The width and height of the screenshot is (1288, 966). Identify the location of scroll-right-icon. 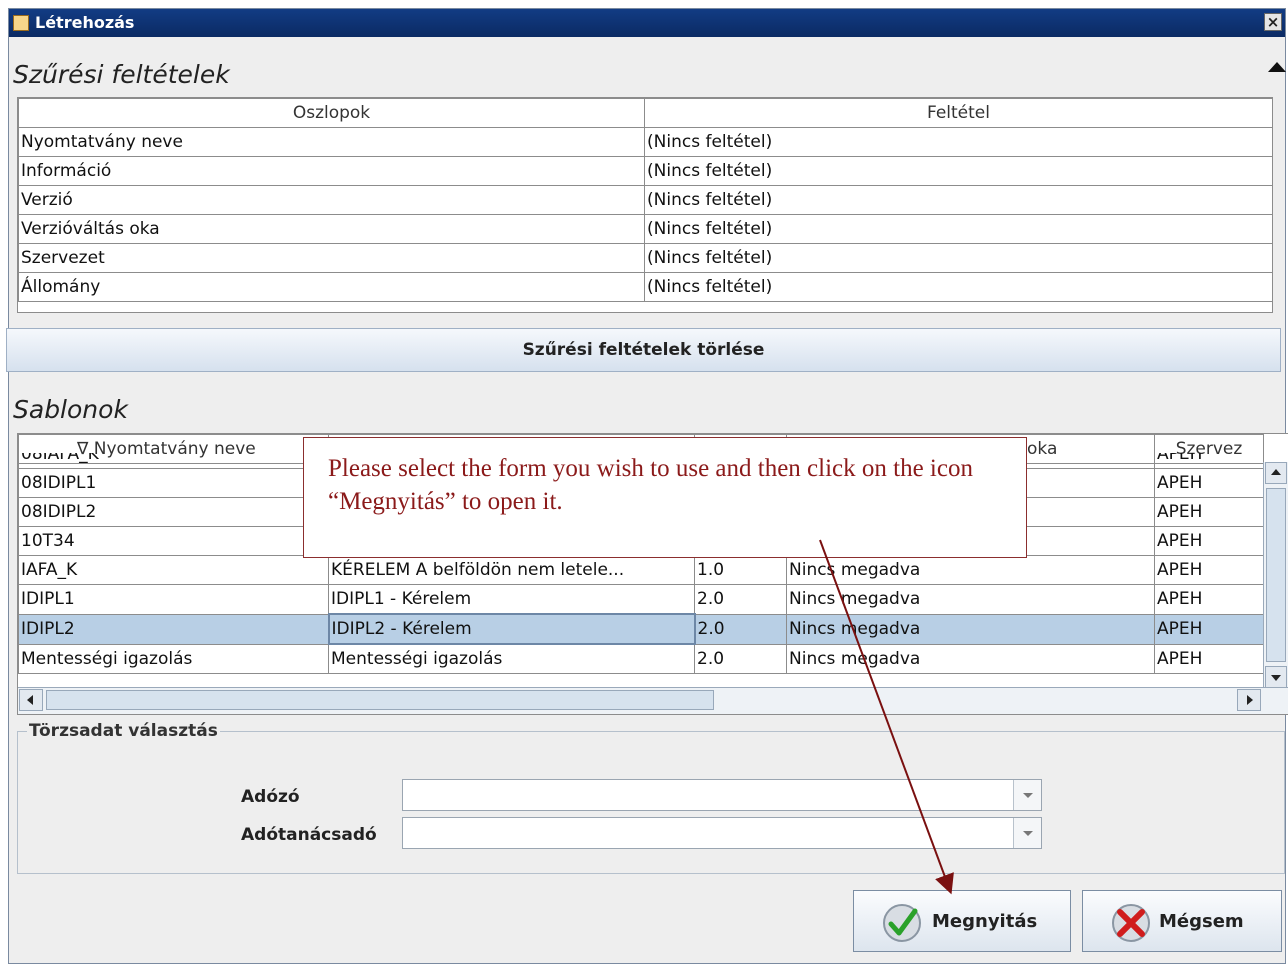
(1249, 700).